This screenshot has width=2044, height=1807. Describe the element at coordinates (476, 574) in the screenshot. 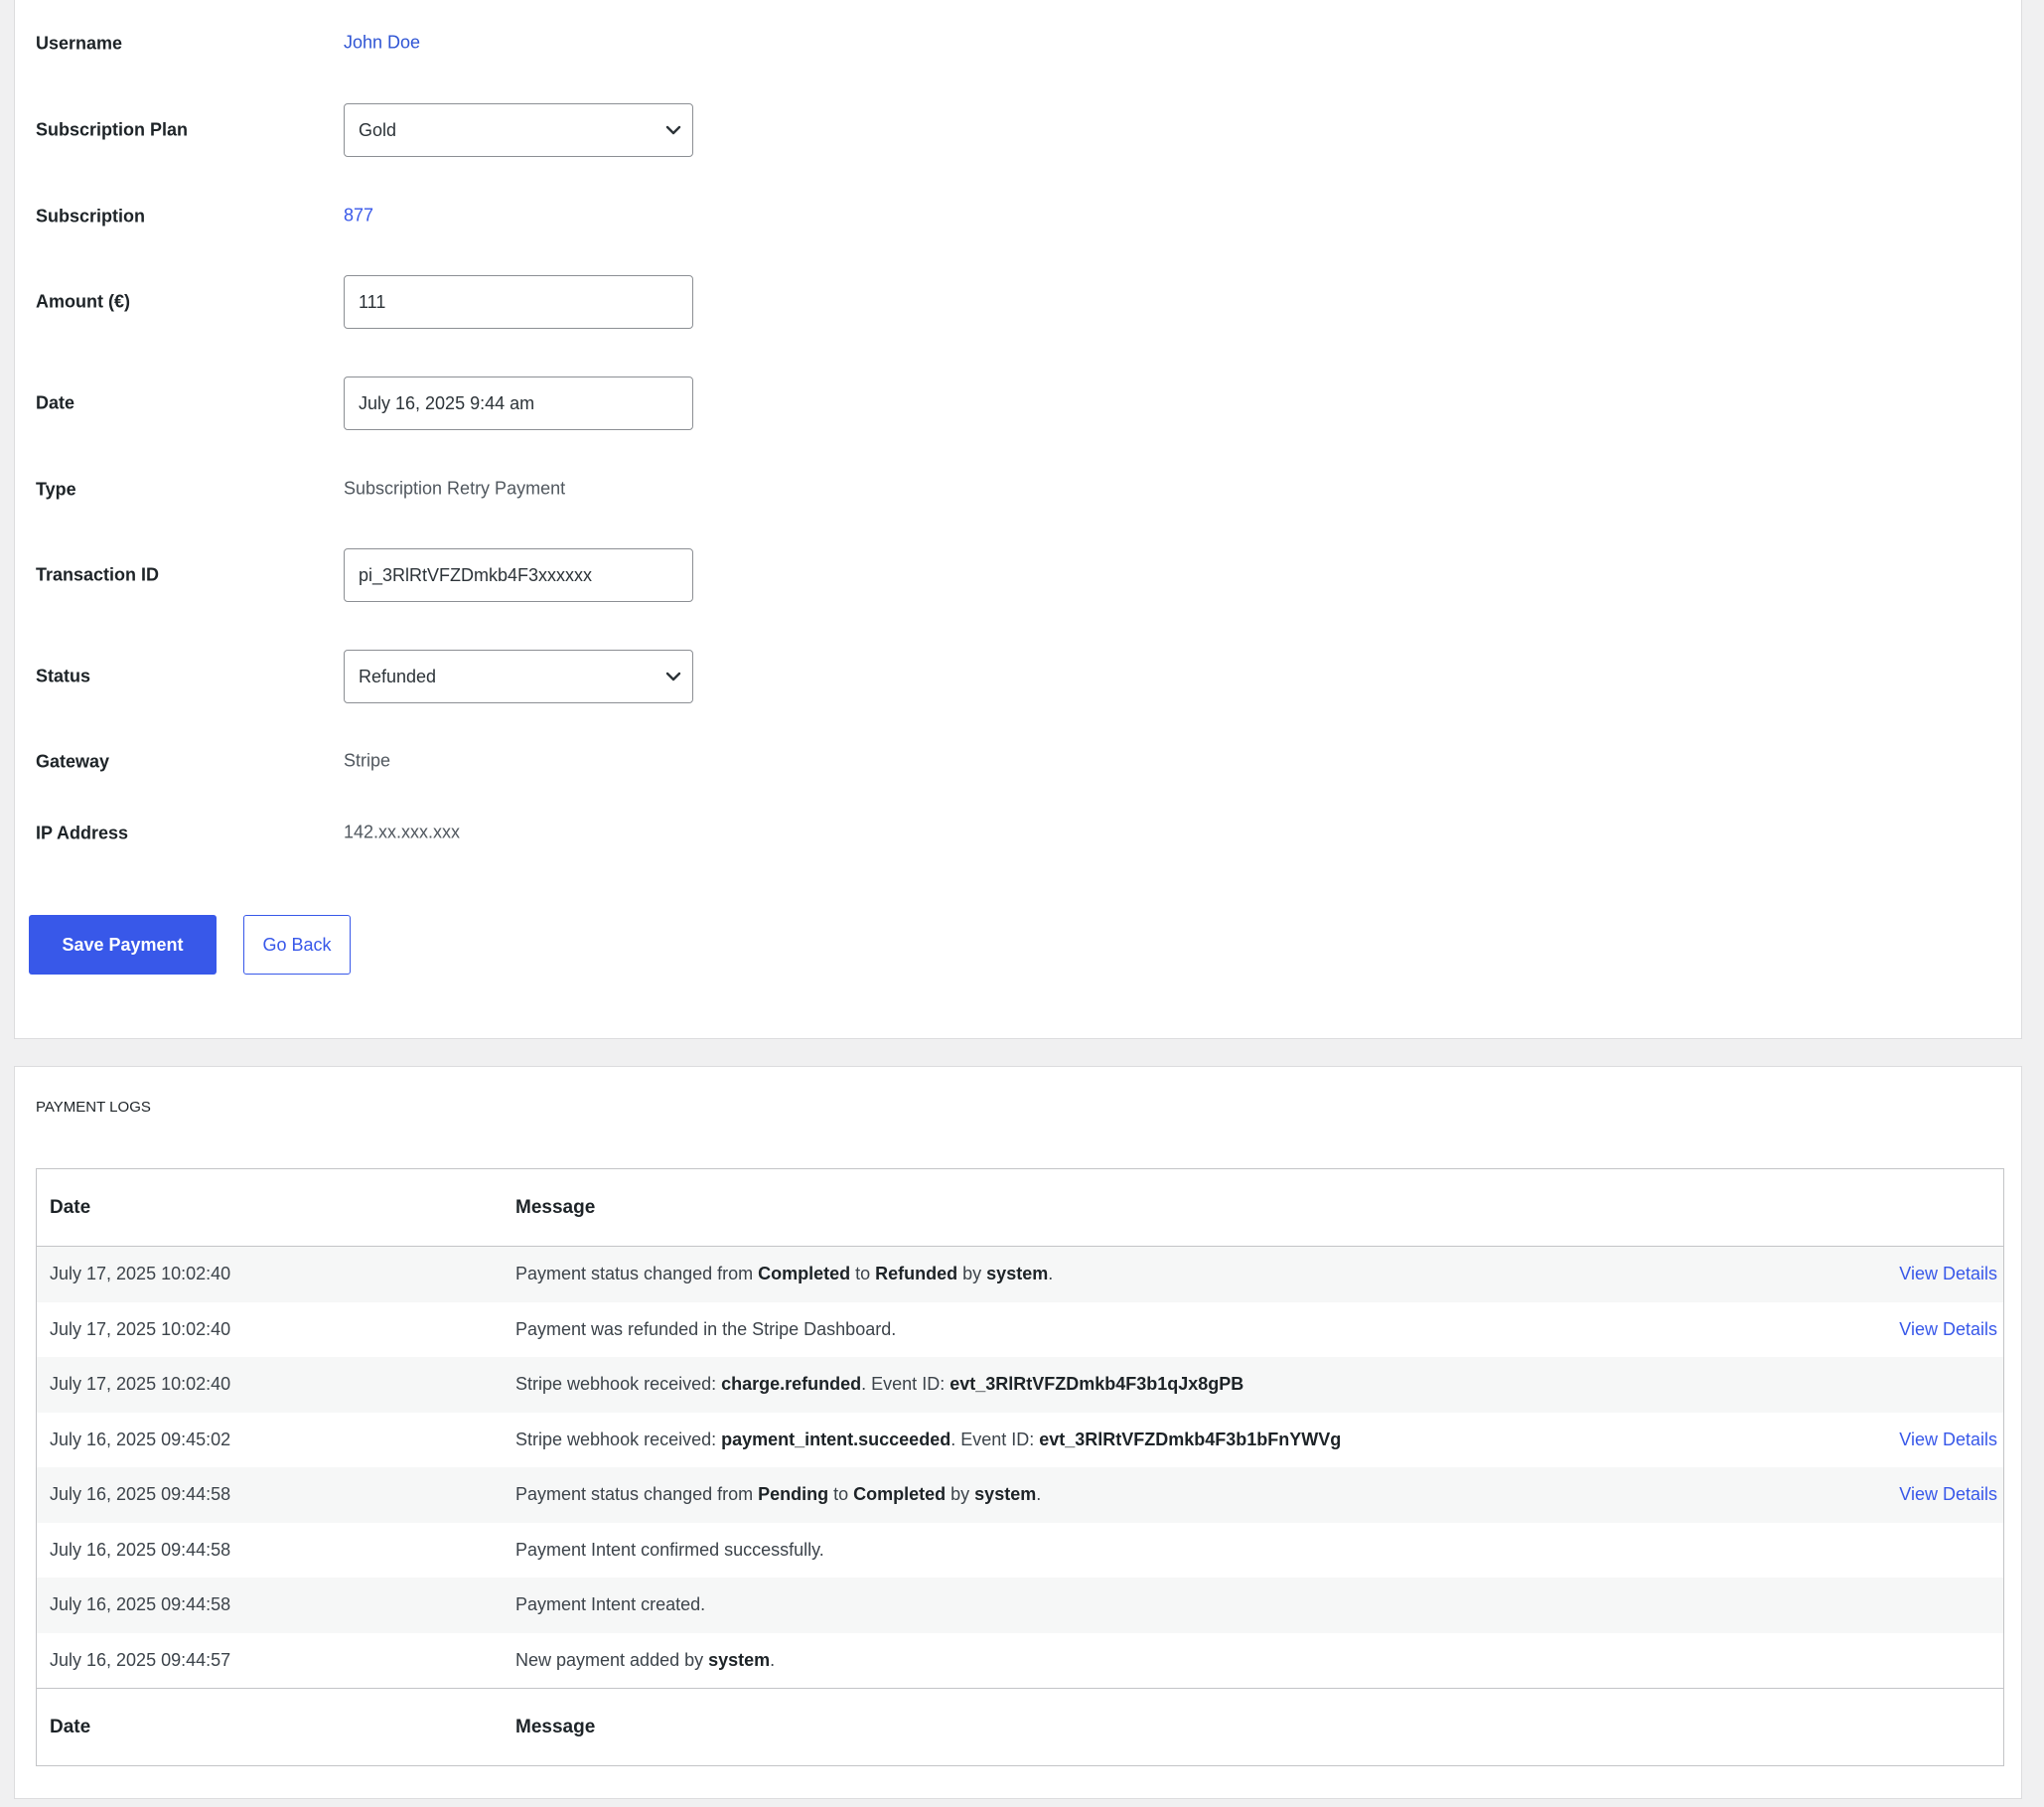

I see `transaction-id-value: pi_3RlRtVFZDmkb4F3xxxxxx` at that location.